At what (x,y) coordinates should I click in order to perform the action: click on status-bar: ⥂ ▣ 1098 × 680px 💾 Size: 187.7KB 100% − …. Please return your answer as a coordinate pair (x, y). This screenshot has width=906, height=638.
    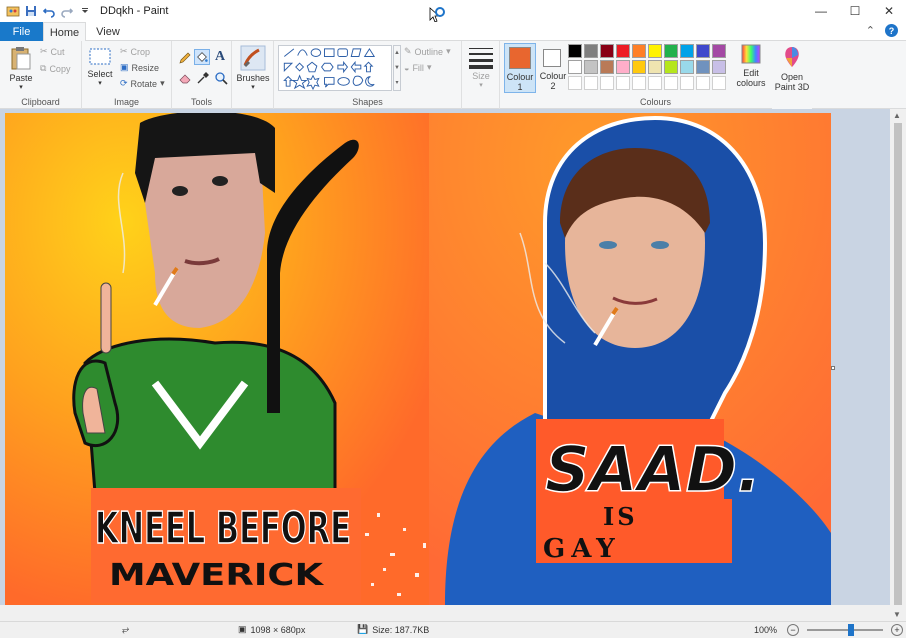
    Looking at the image, I should click on (453, 629).